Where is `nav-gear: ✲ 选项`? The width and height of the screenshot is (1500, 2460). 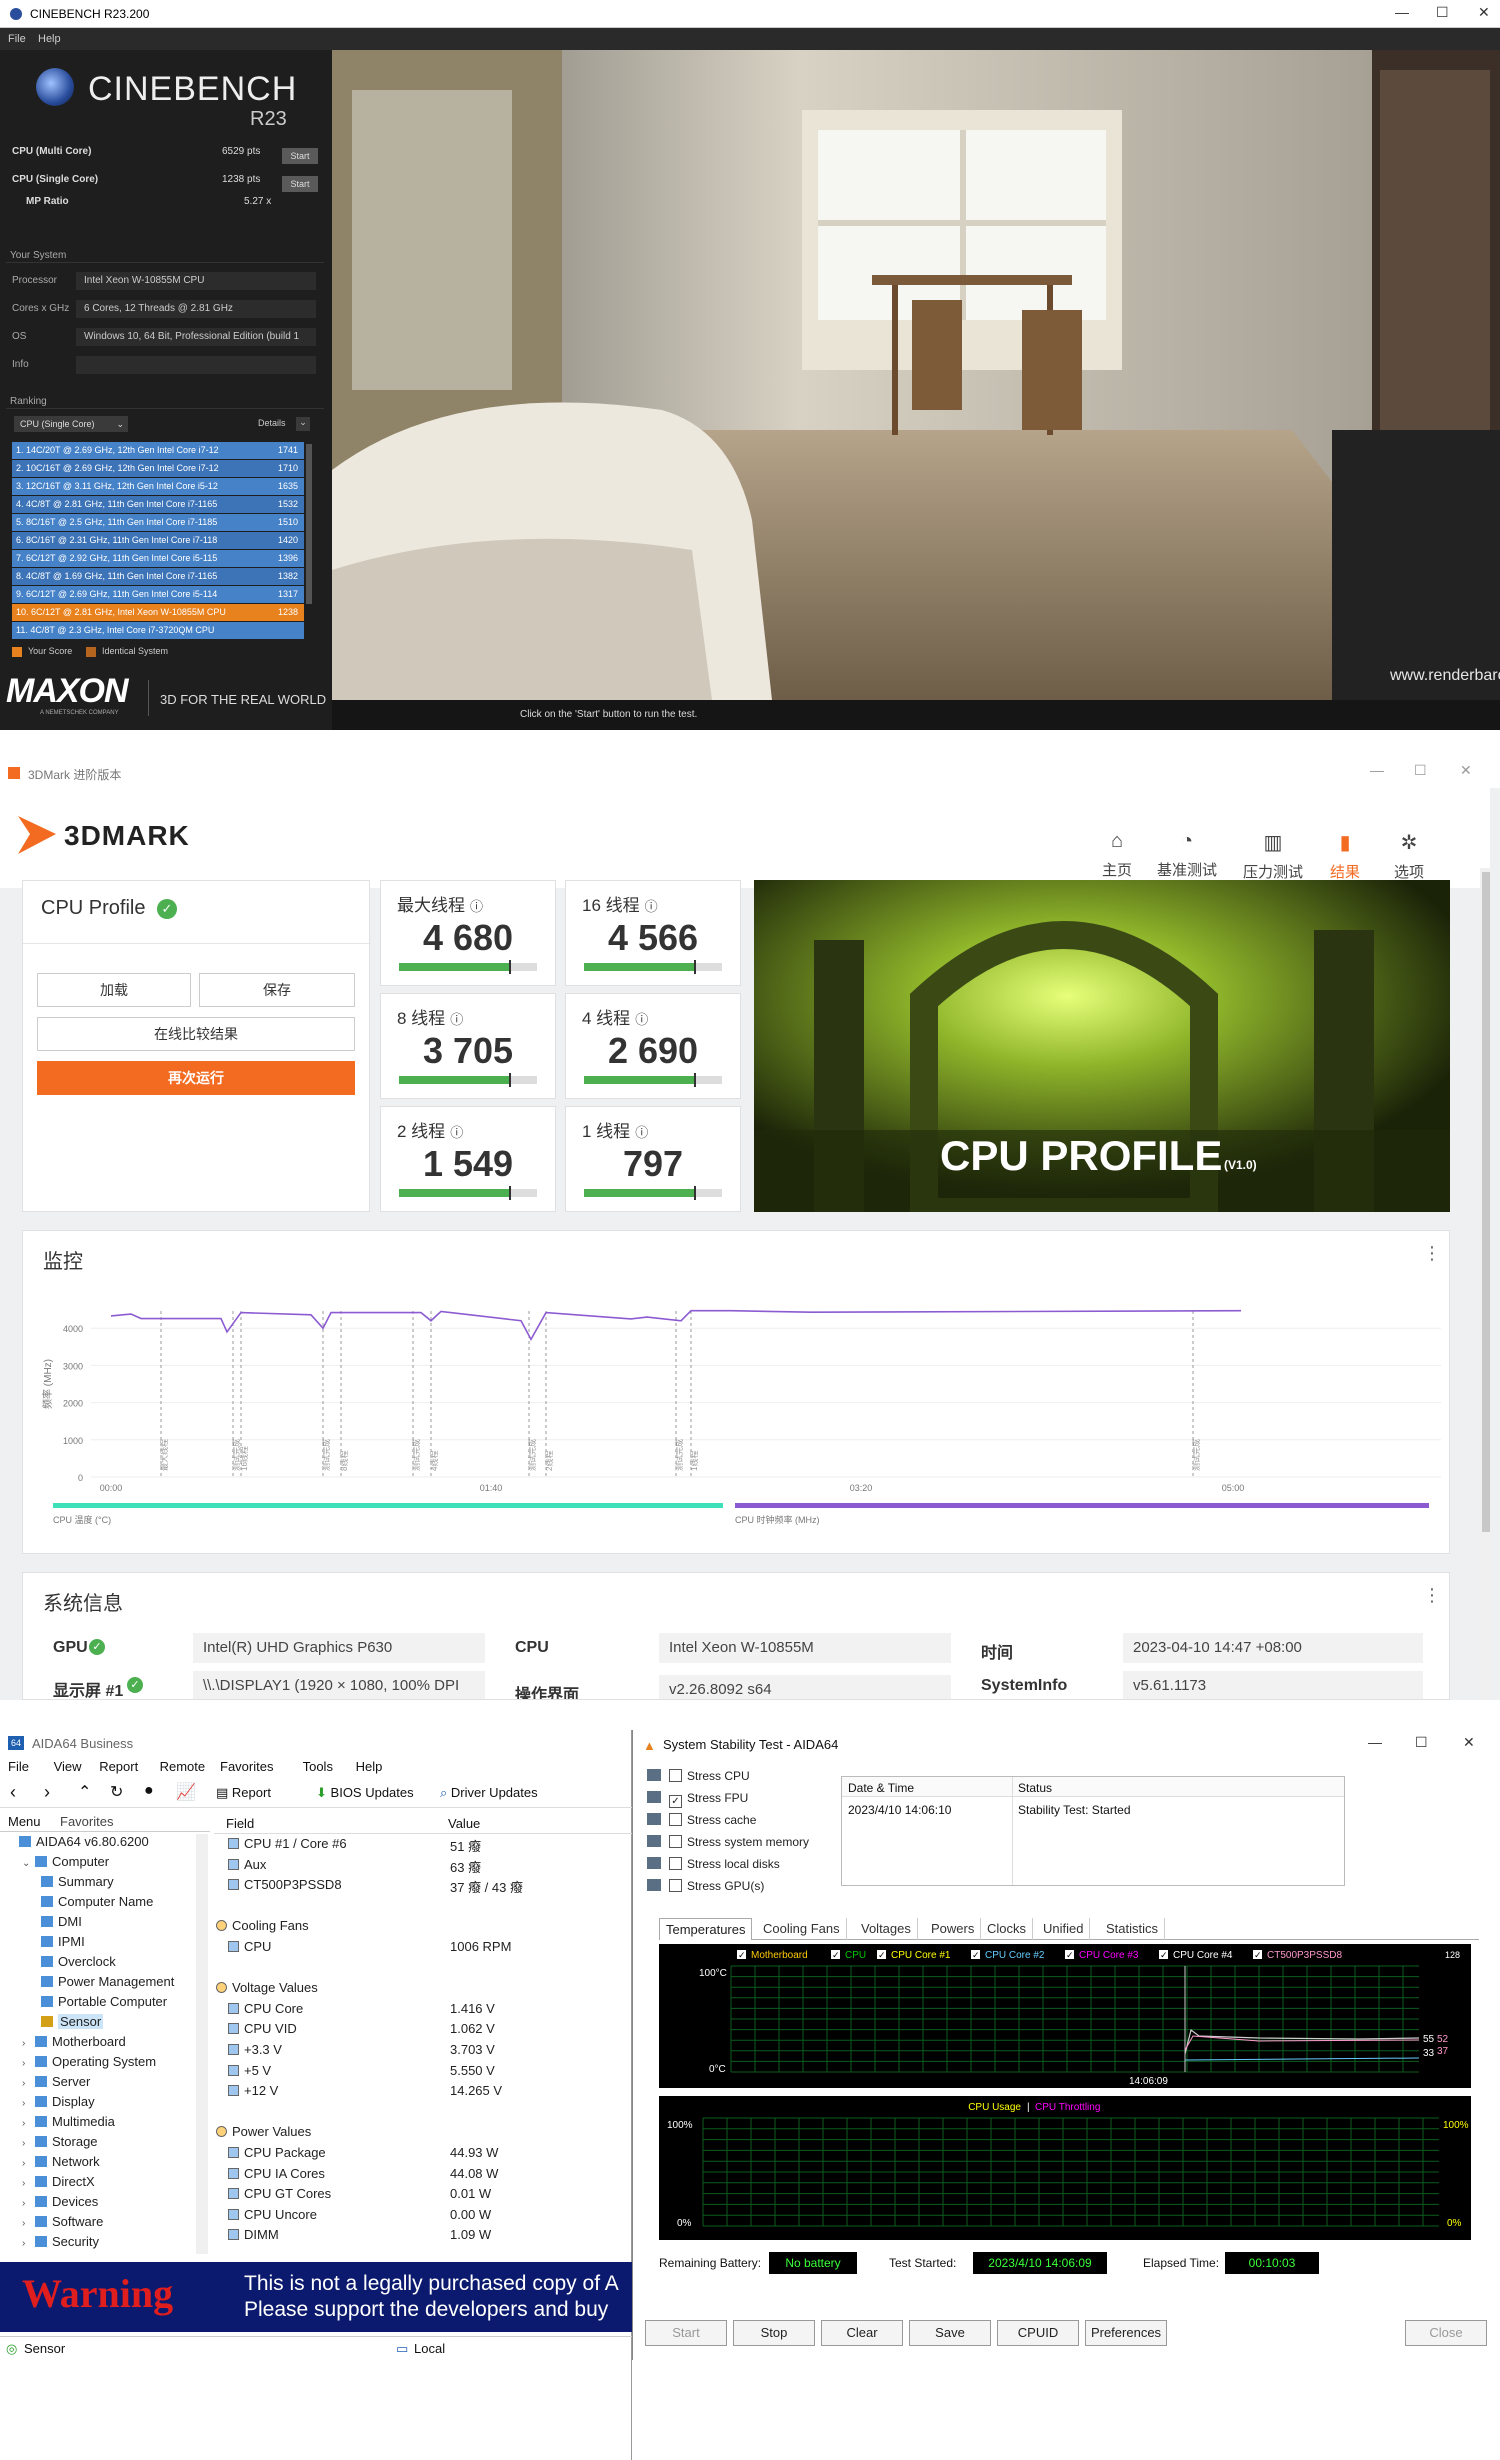 nav-gear: ✲ 选项 is located at coordinates (1409, 856).